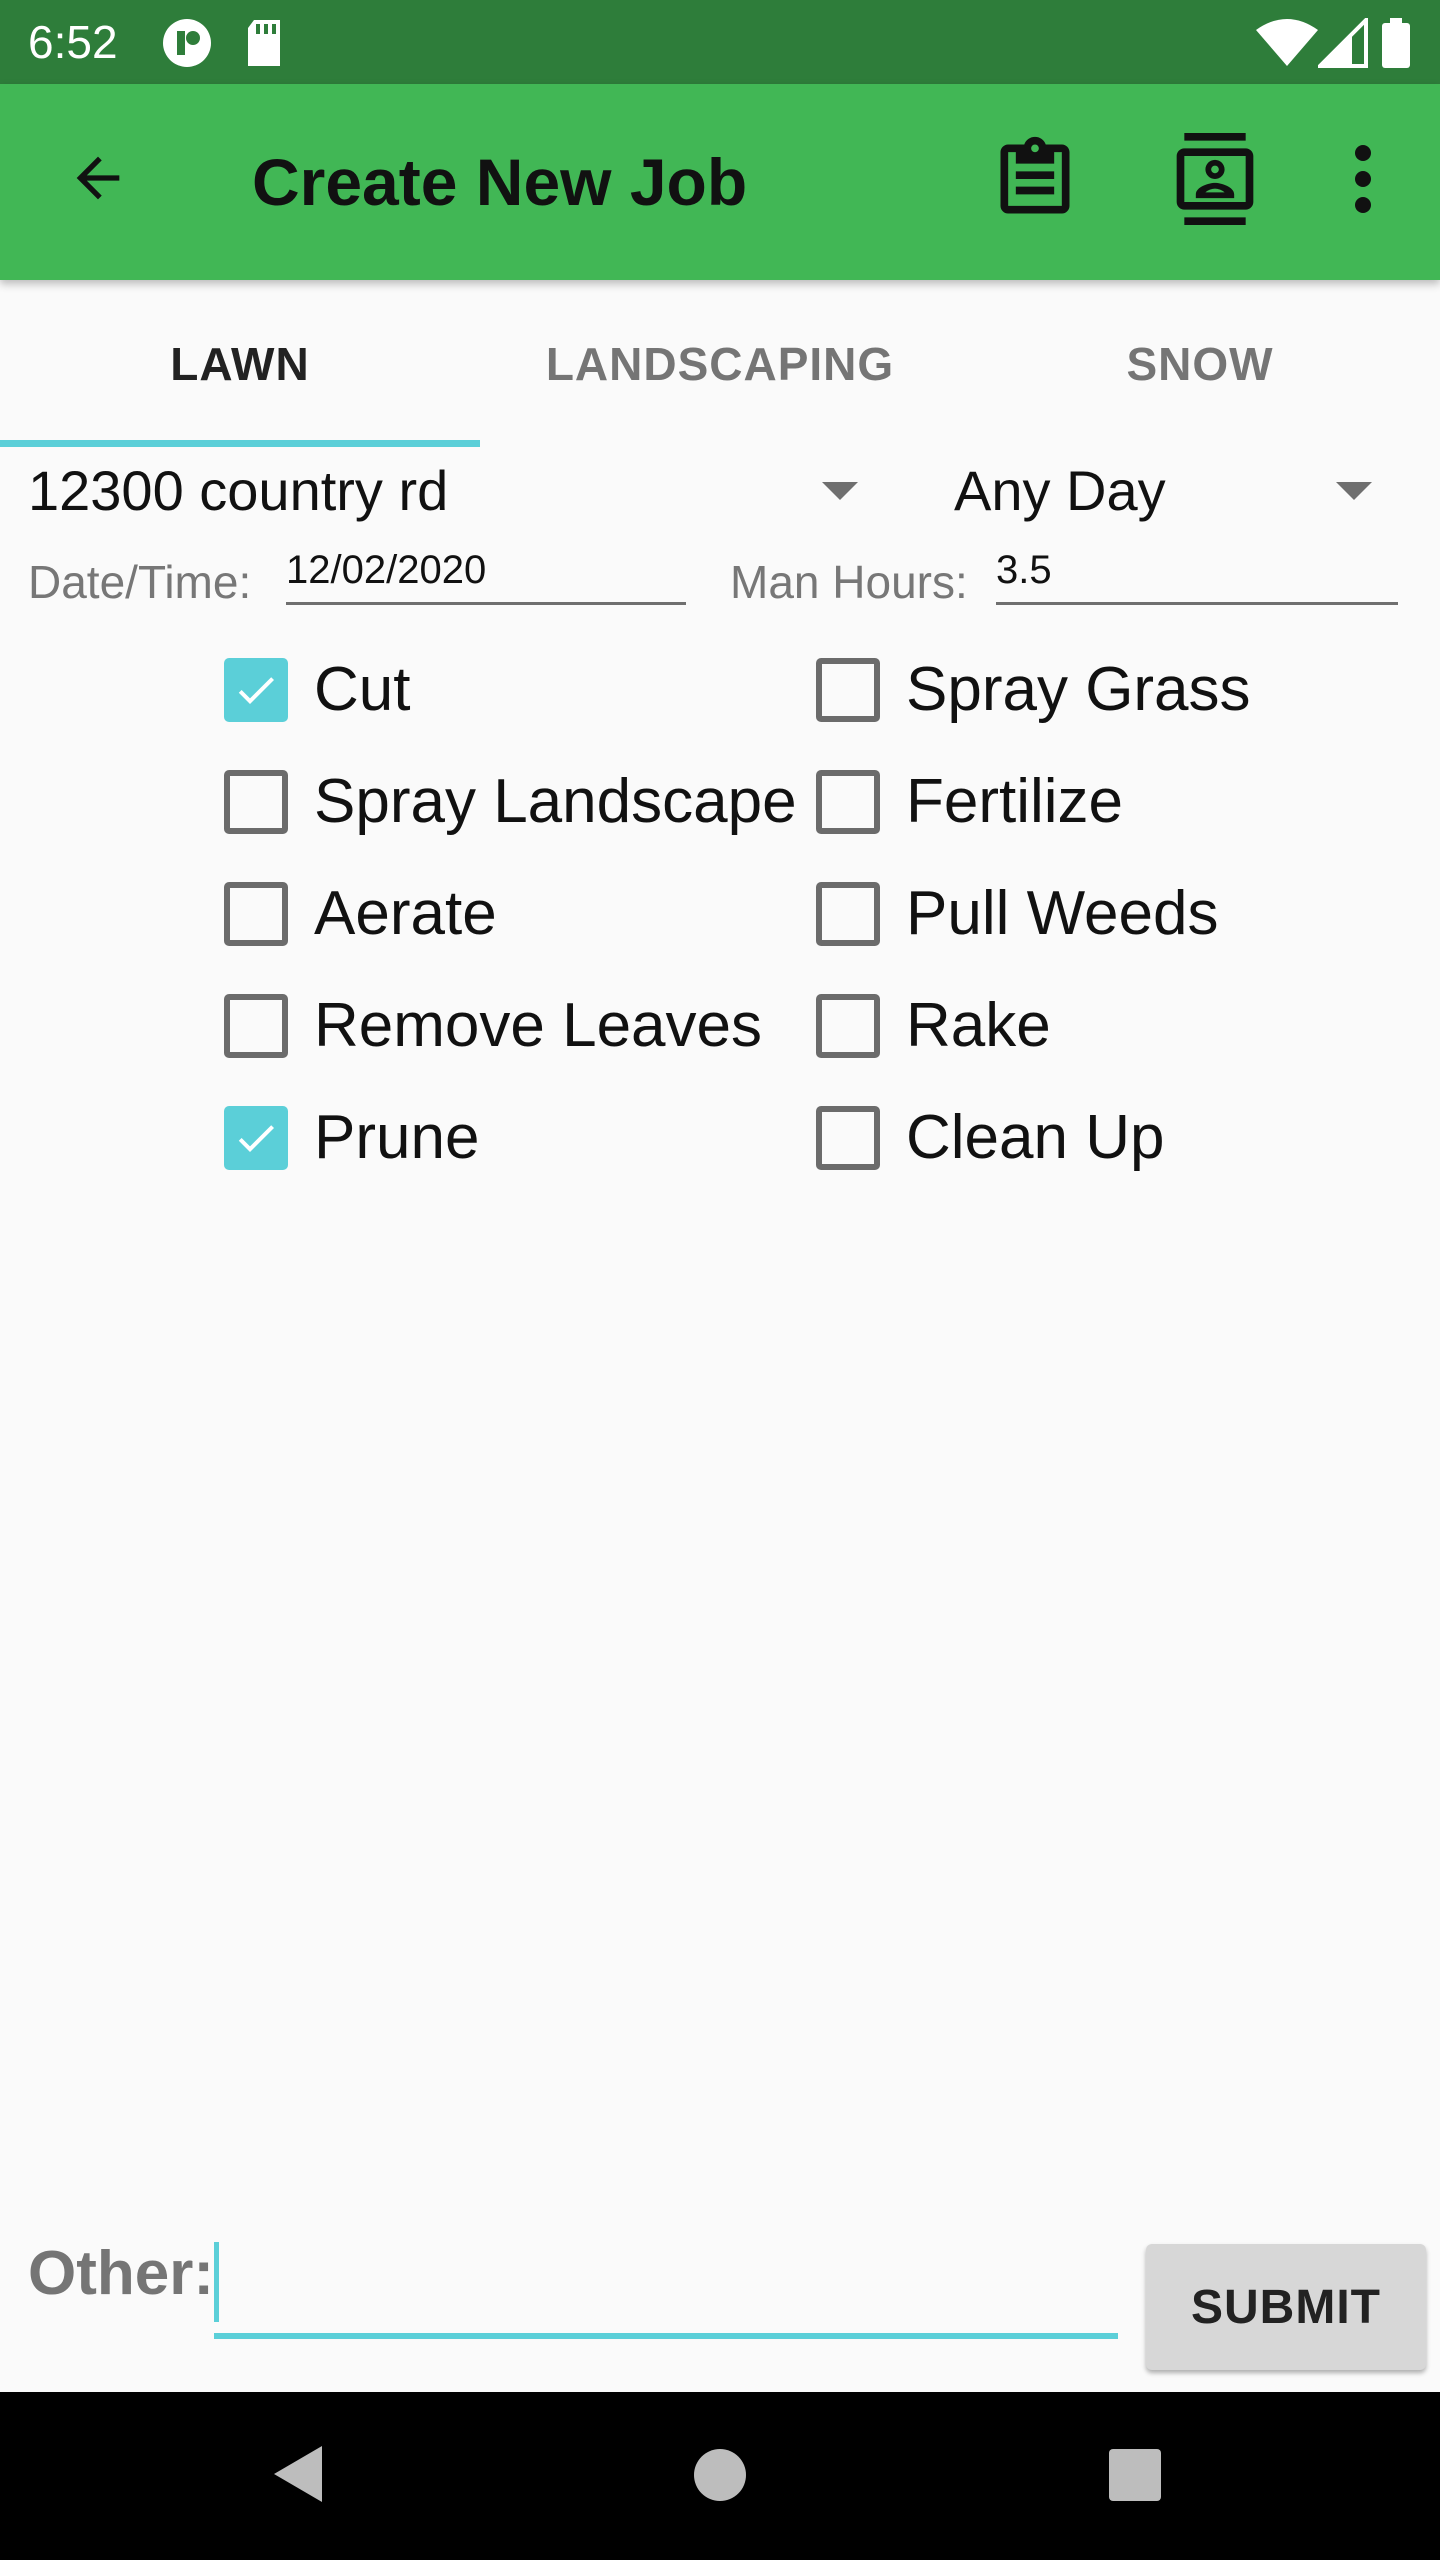 This screenshot has height=2560, width=1440. I want to click on service-checkbox-aerate: Aerate, so click(509, 927).